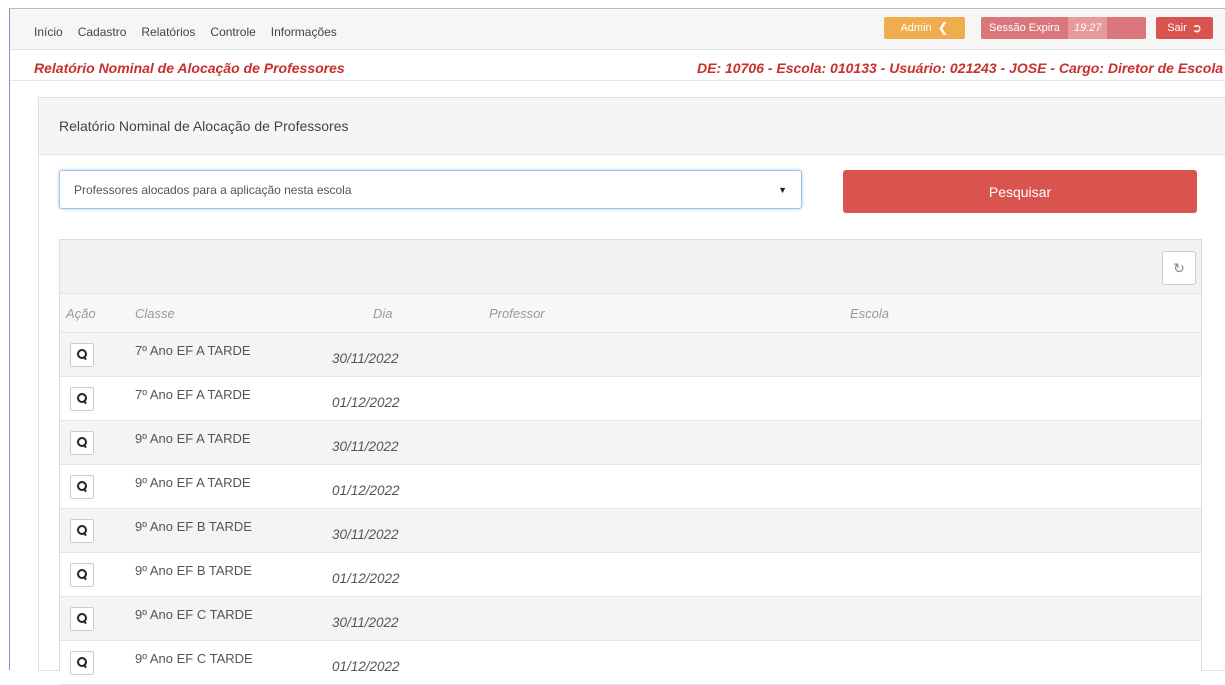 The image size is (1225, 685). I want to click on logout-label: Sair, so click(1177, 28).